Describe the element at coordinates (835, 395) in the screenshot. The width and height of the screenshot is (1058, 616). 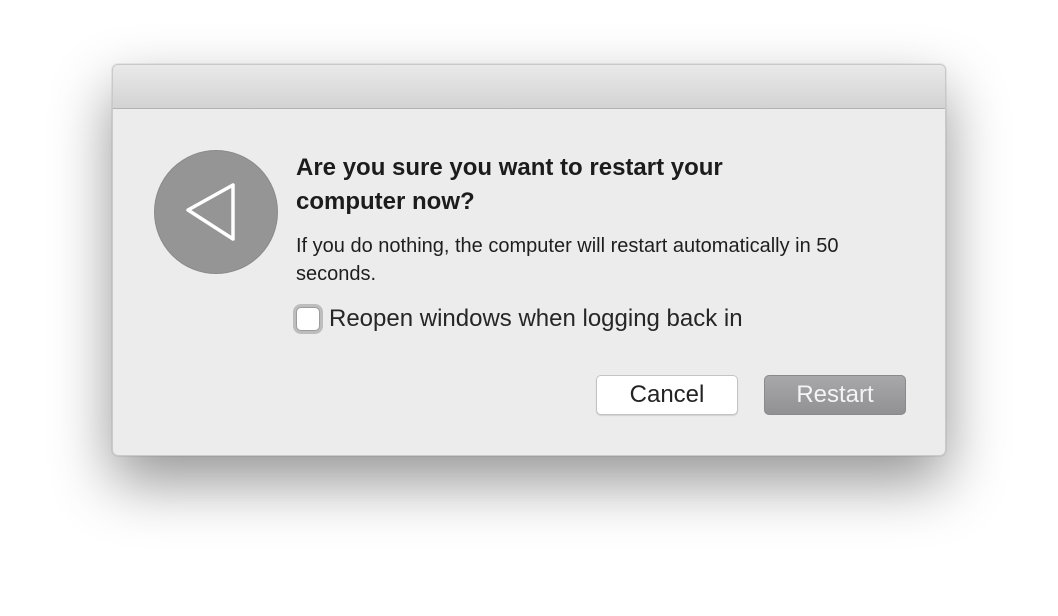
I see `restart-button: Restart` at that location.